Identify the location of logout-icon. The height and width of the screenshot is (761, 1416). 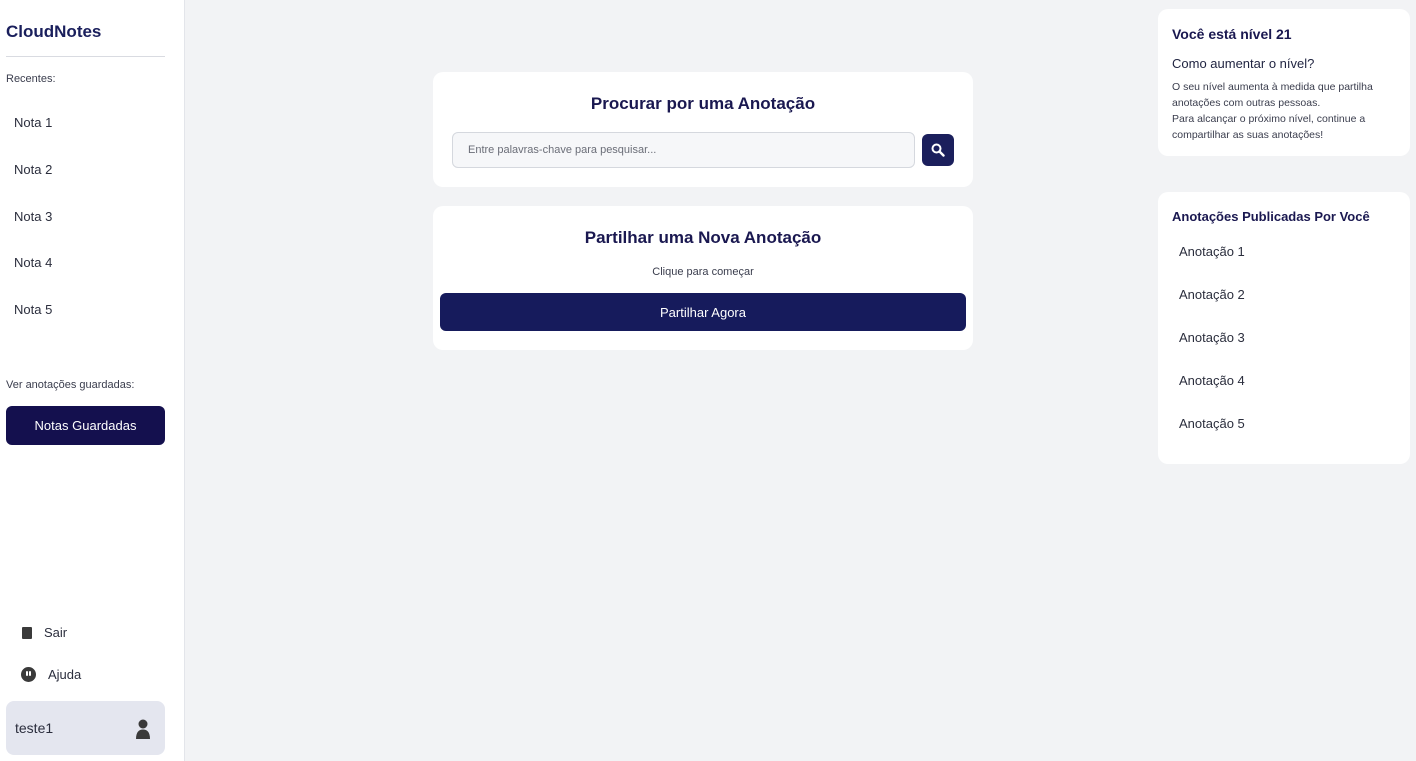
(27, 632).